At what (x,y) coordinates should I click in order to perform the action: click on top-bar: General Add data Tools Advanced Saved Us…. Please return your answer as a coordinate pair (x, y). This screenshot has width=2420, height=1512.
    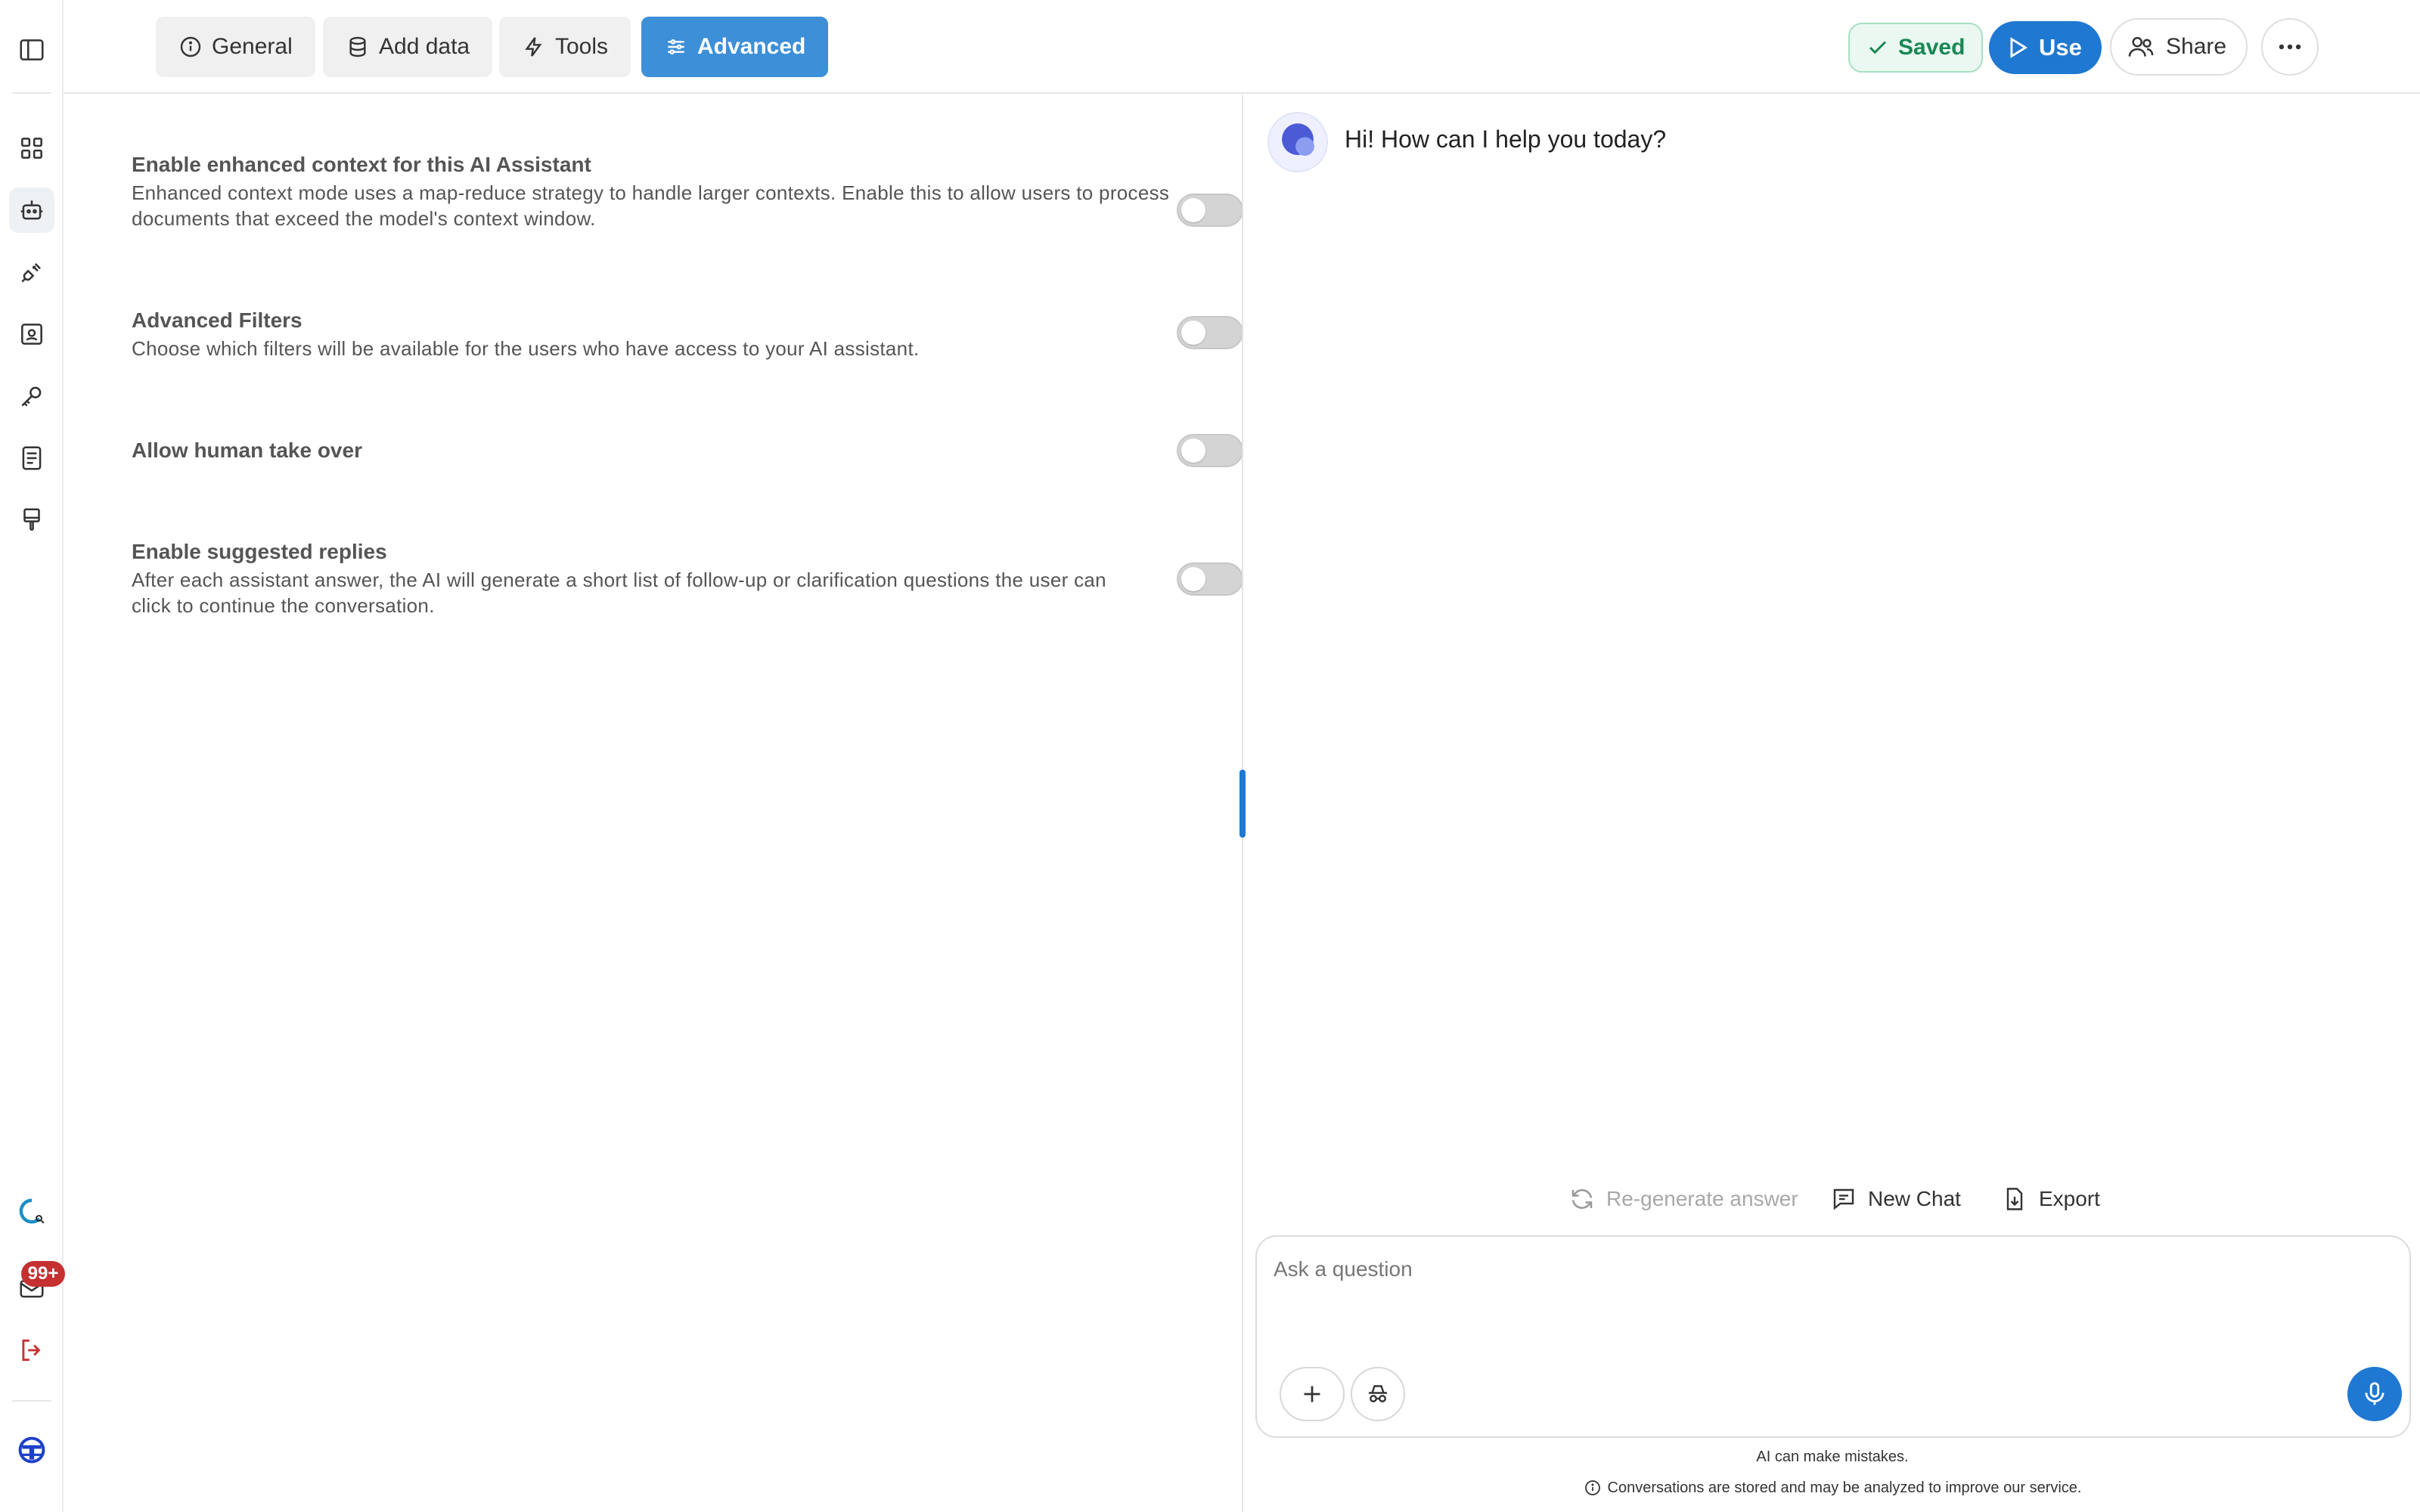
    Looking at the image, I should click on (1242, 47).